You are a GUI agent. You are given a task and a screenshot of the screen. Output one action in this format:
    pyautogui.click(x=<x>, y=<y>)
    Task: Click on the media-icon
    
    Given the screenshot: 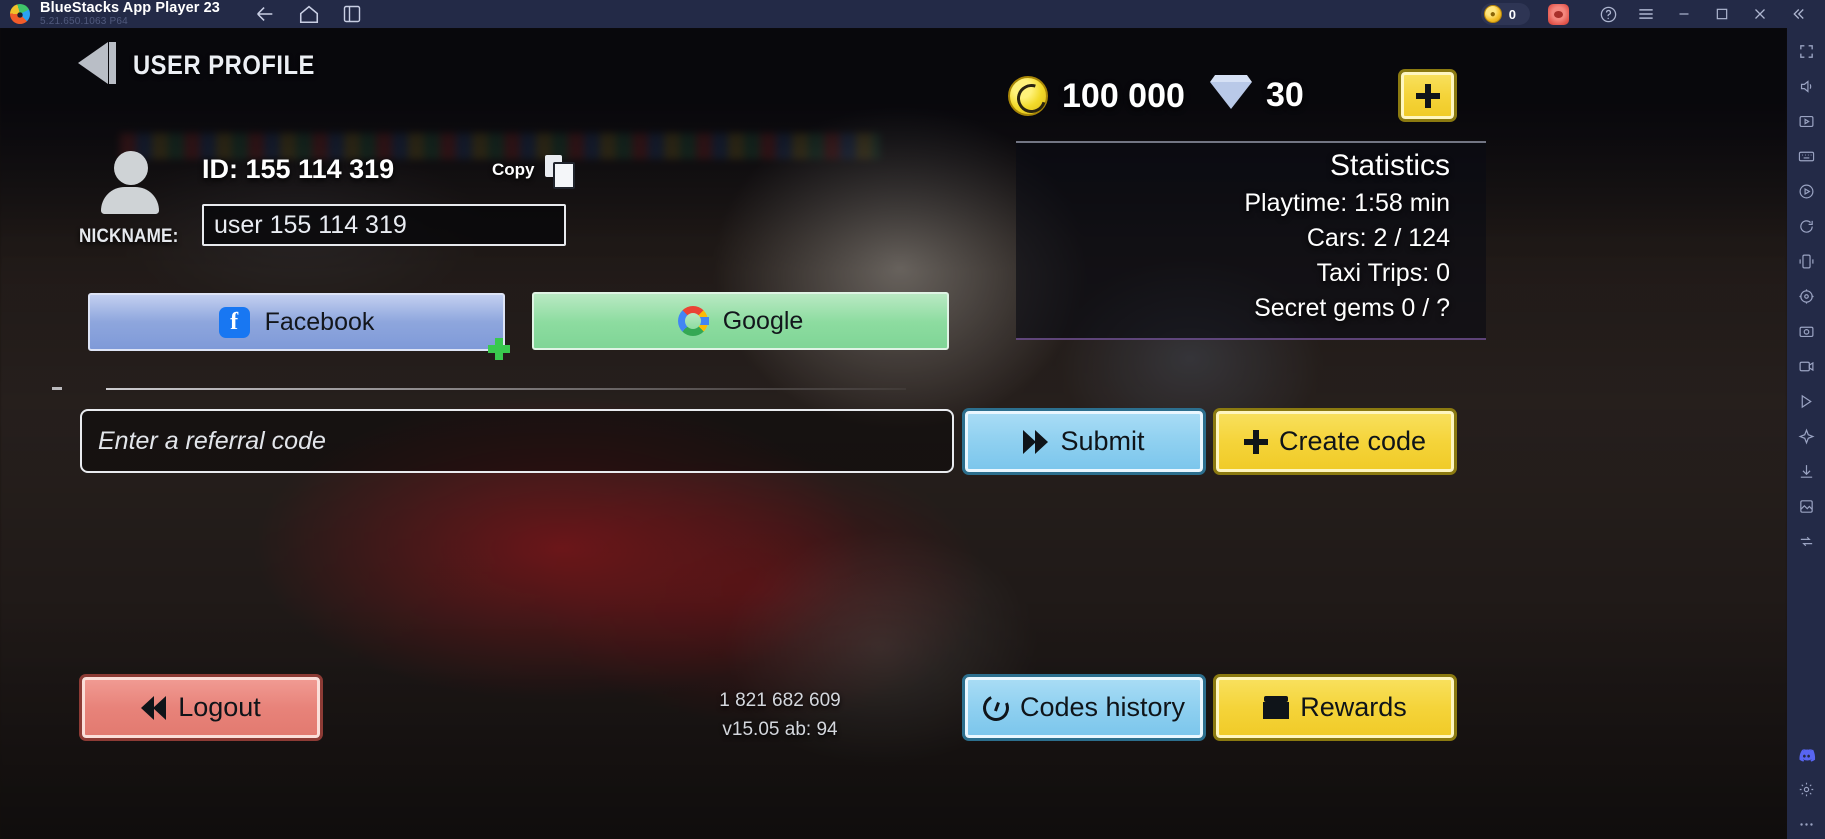 What is the action you would take?
    pyautogui.click(x=1806, y=121)
    